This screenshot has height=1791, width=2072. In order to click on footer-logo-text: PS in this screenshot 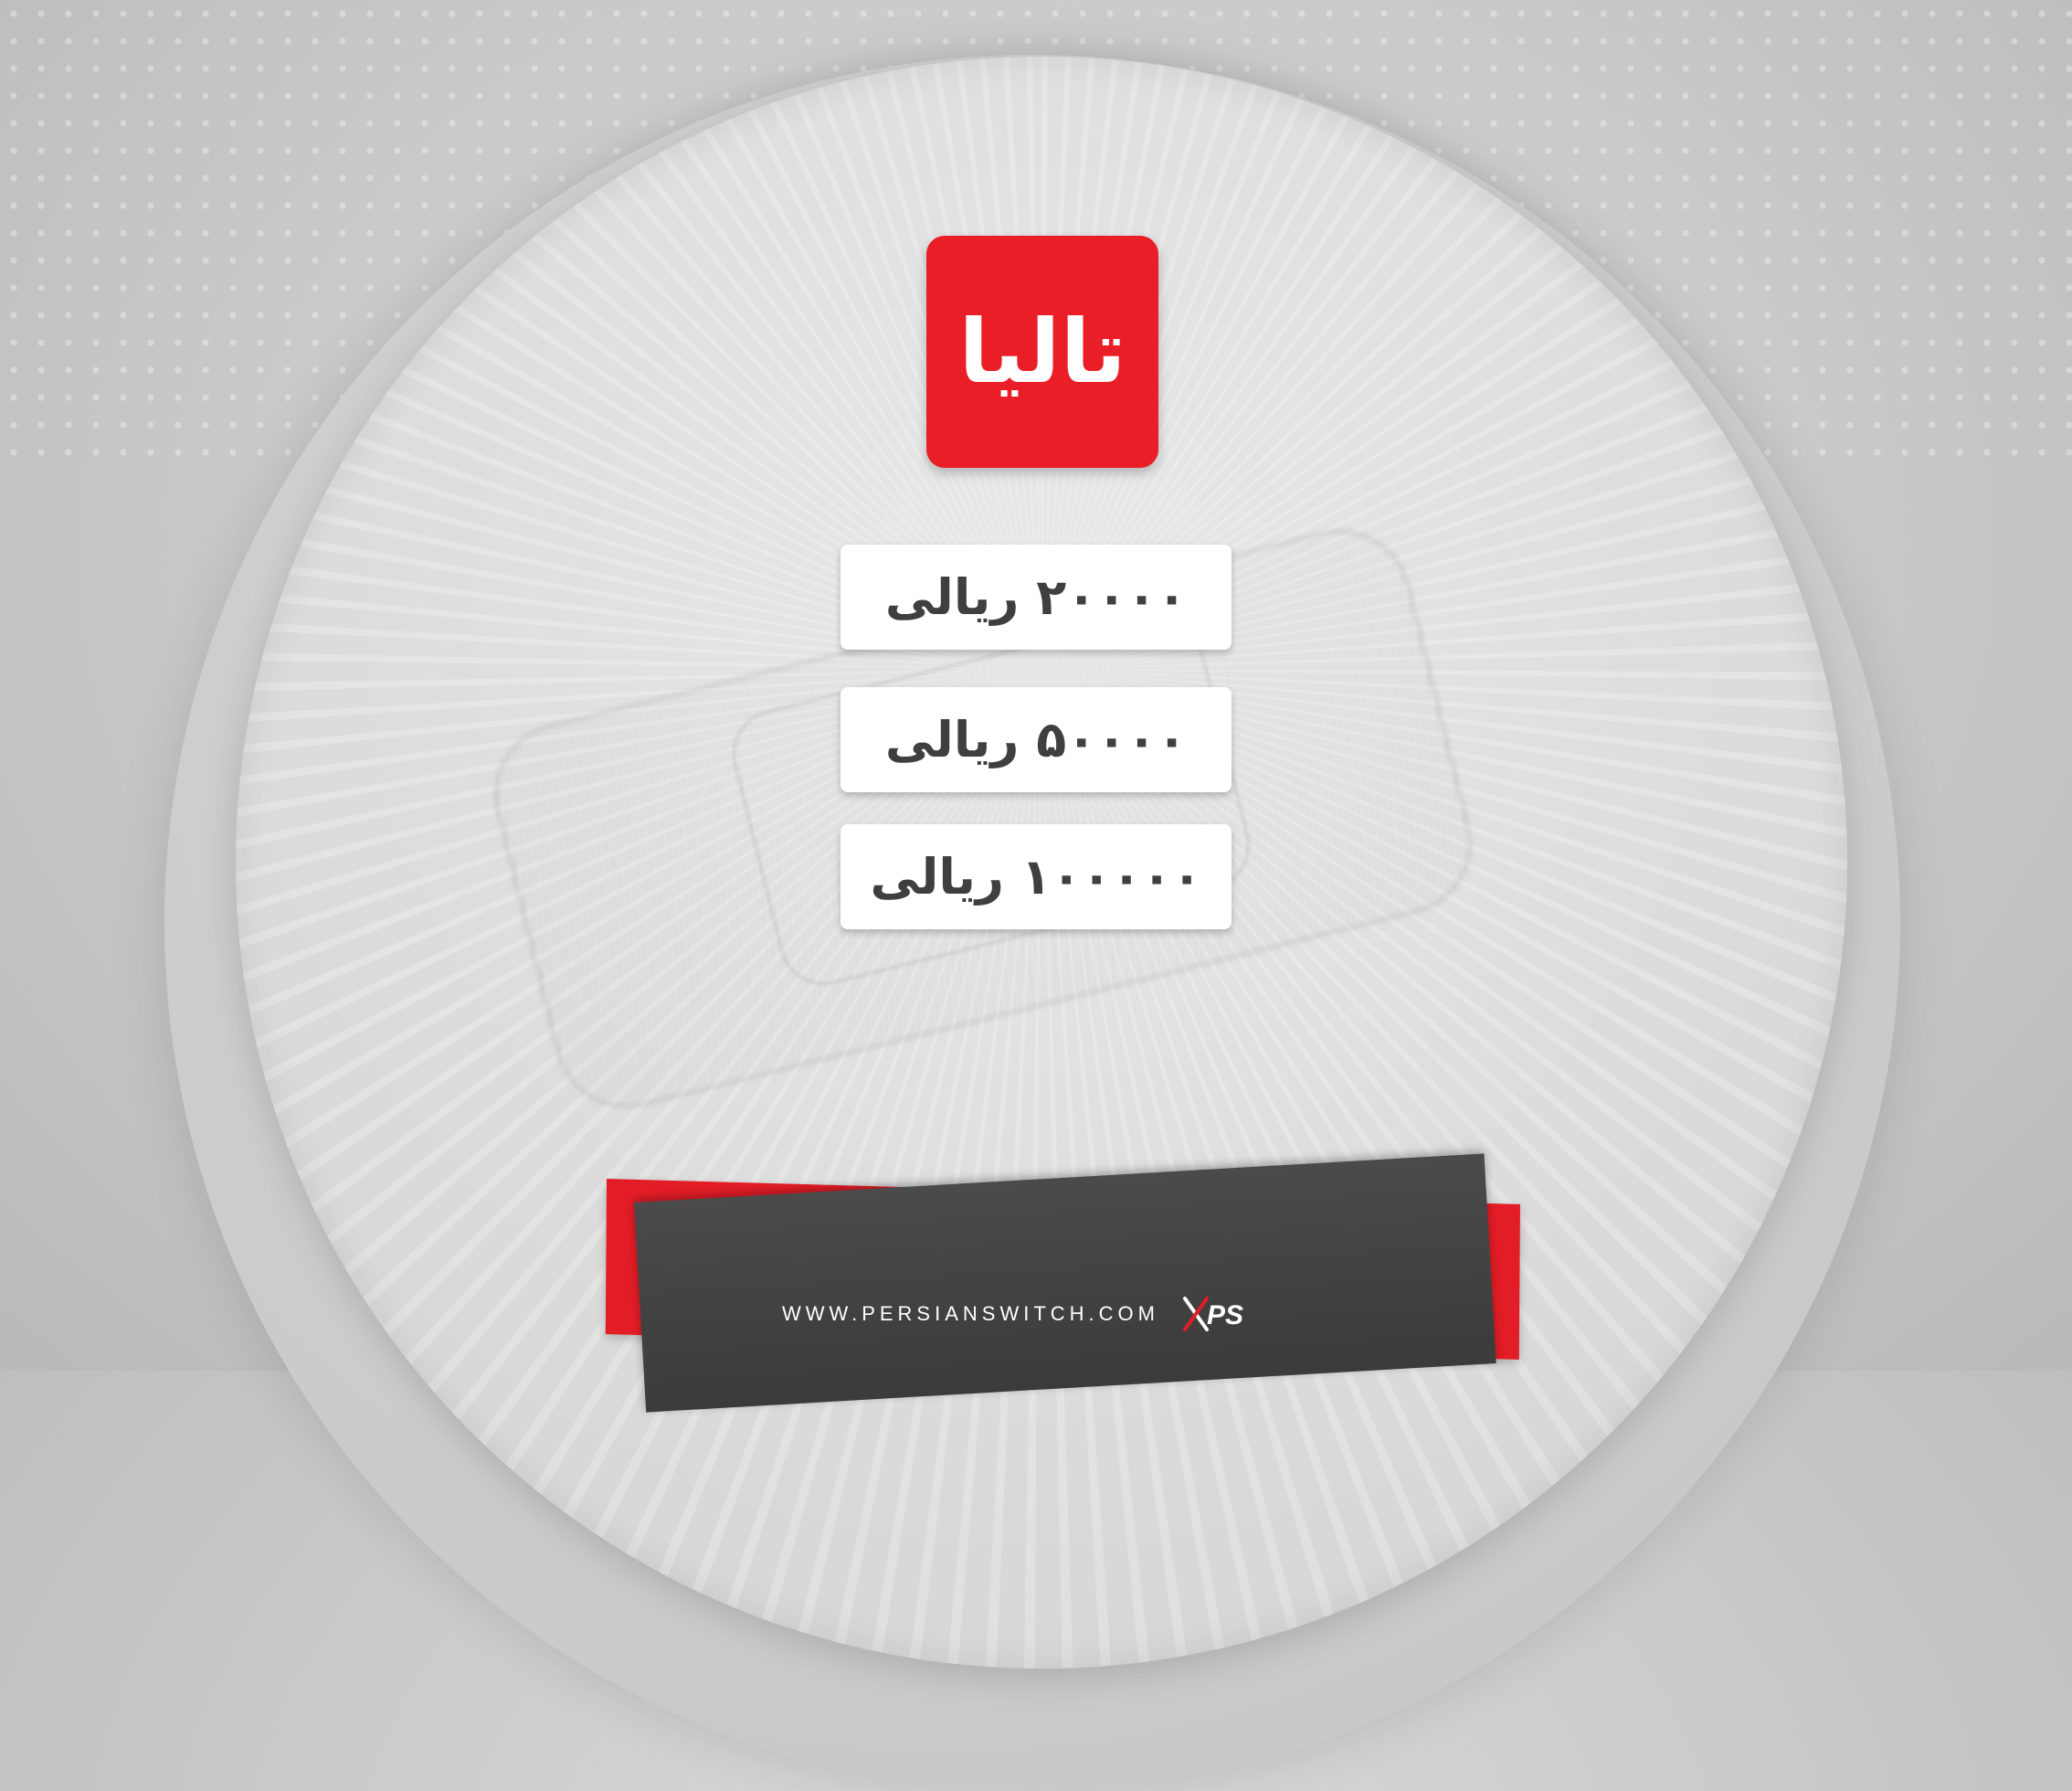, I will do `click(1225, 1315)`.